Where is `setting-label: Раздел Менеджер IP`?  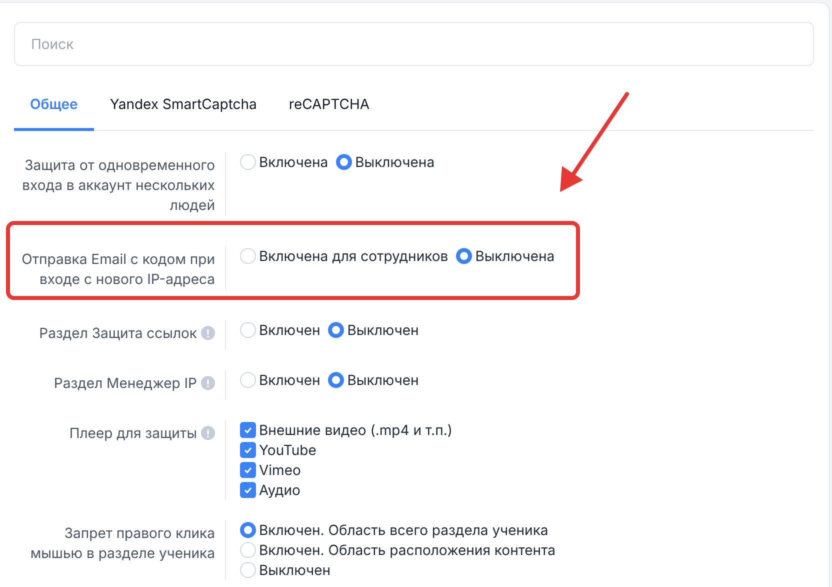
setting-label: Раздел Менеджер IP is located at coordinates (125, 384).